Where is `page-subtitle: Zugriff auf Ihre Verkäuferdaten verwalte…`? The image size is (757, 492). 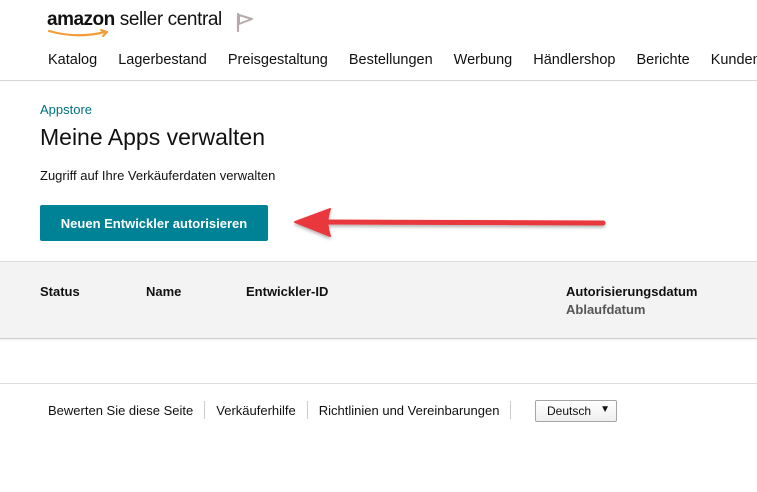
page-subtitle: Zugriff auf Ihre Verkäuferdaten verwalte… is located at coordinates (158, 175).